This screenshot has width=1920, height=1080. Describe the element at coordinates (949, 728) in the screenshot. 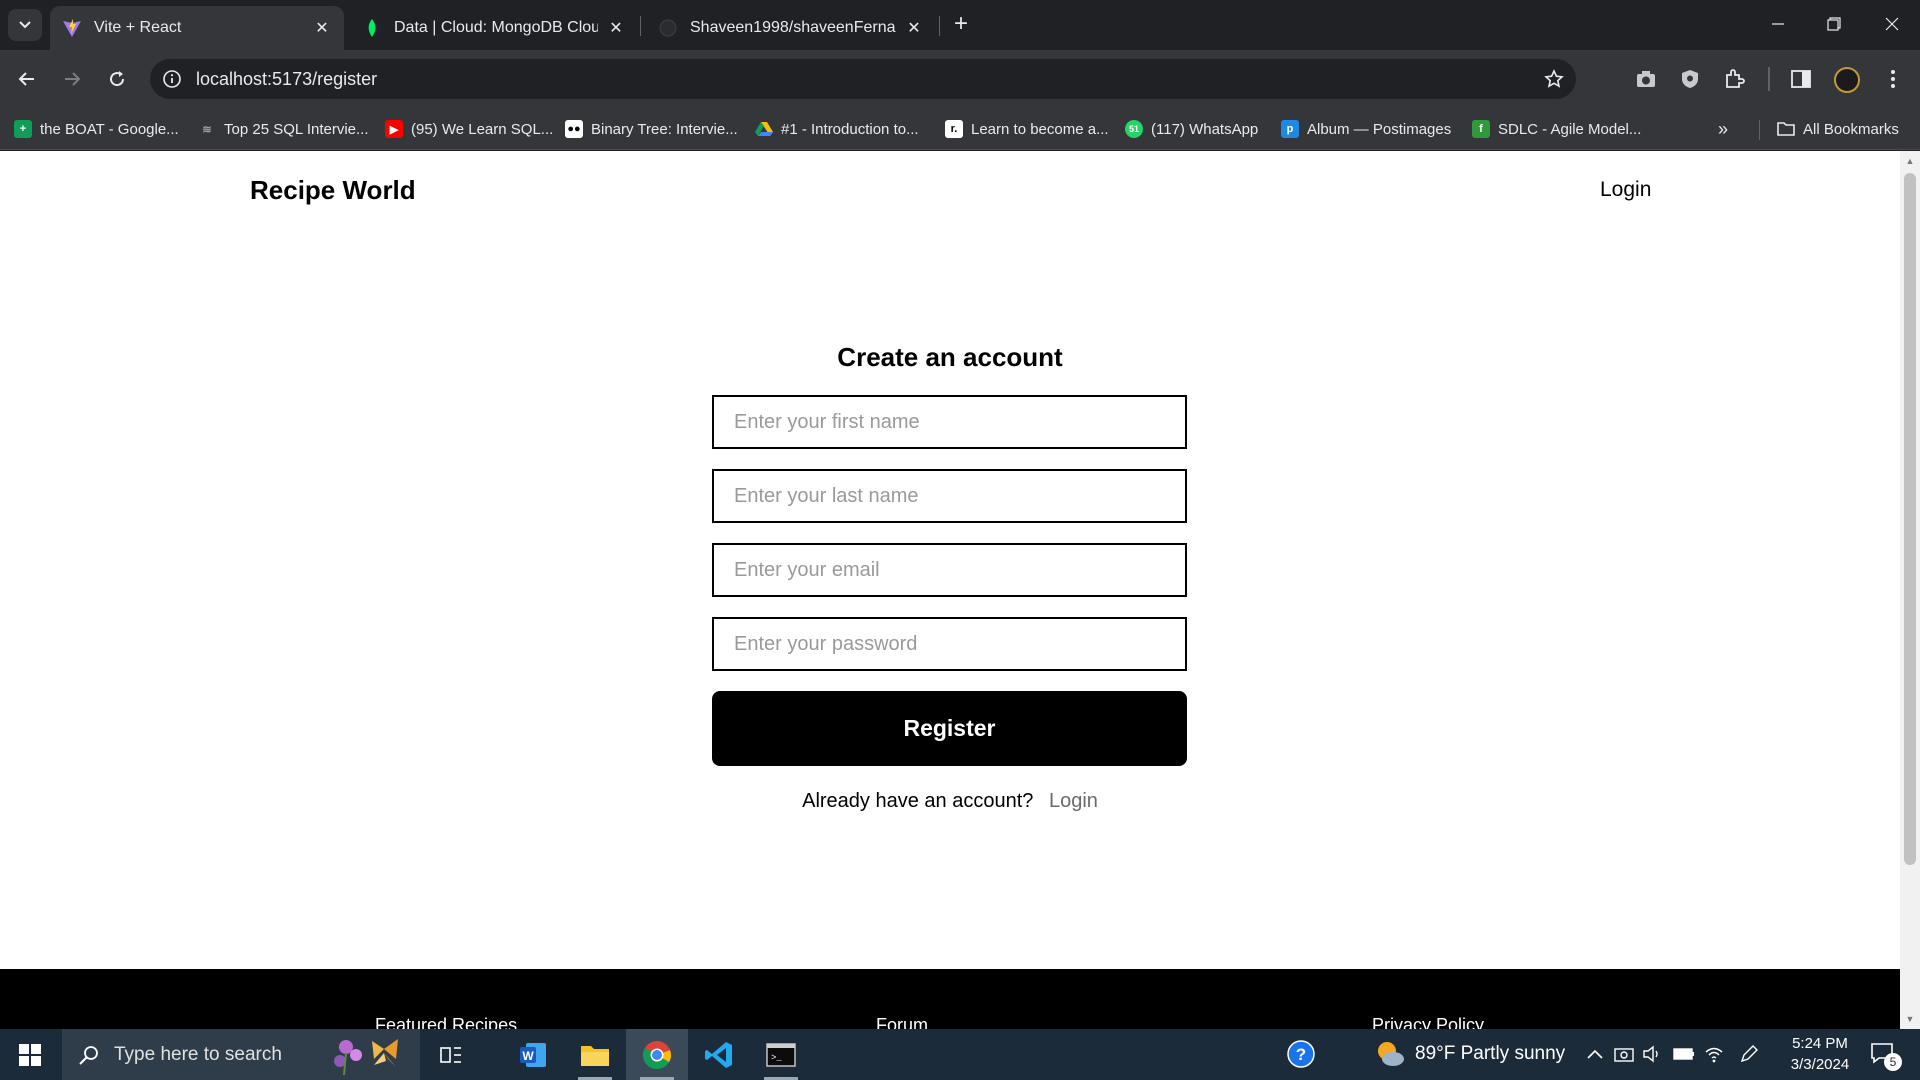

I see `register-button: Register` at that location.